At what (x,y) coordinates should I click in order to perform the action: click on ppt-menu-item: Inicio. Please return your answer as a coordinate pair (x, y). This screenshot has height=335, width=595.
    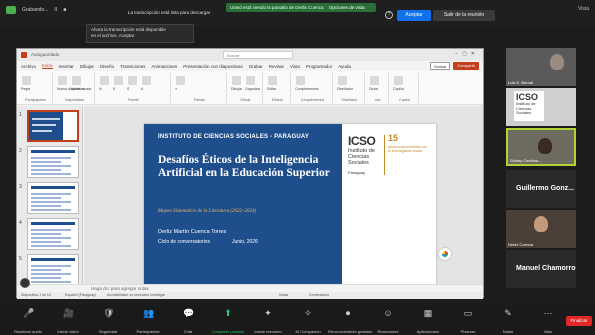
    Looking at the image, I should click on (47, 66).